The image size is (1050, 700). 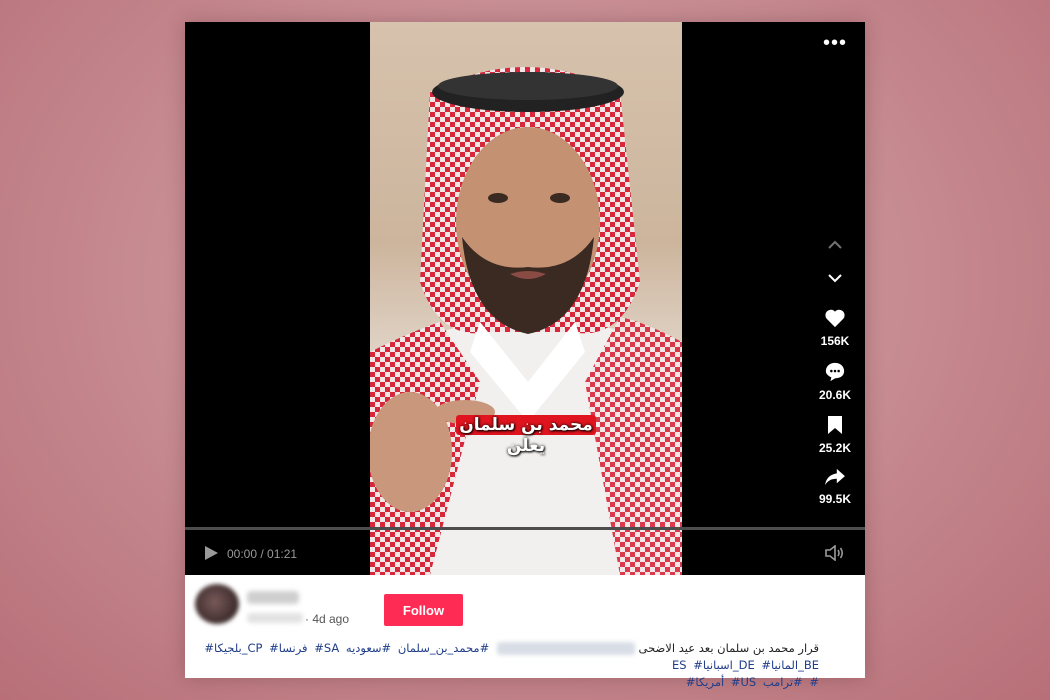 What do you see at coordinates (835, 318) in the screenshot?
I see `heart-icon` at bounding box center [835, 318].